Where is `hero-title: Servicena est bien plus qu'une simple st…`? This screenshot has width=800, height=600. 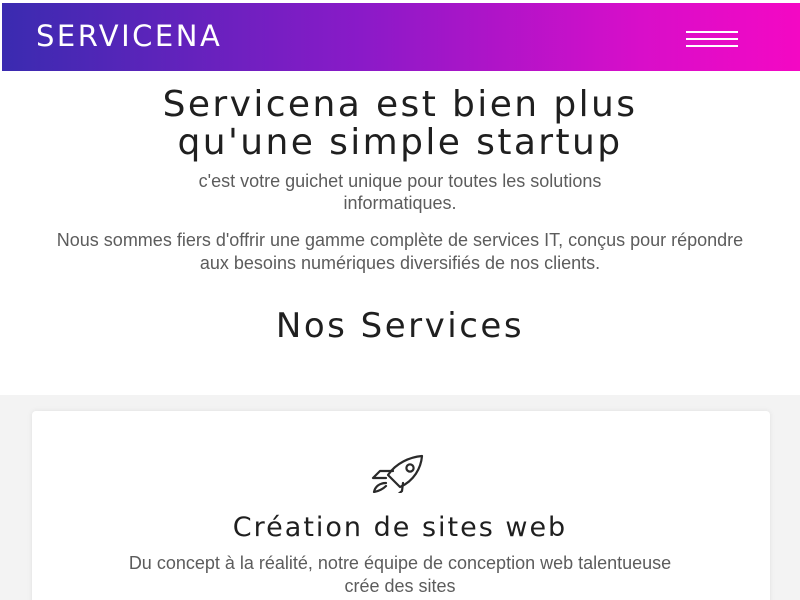 hero-title: Servicena est bien plus qu'une simple st… is located at coordinates (400, 124).